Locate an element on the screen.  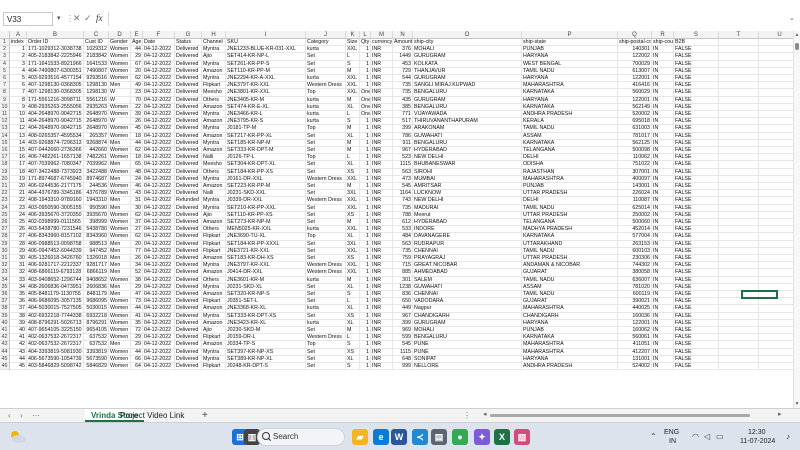
table-cell: XXL is located at coordinates (353, 266).